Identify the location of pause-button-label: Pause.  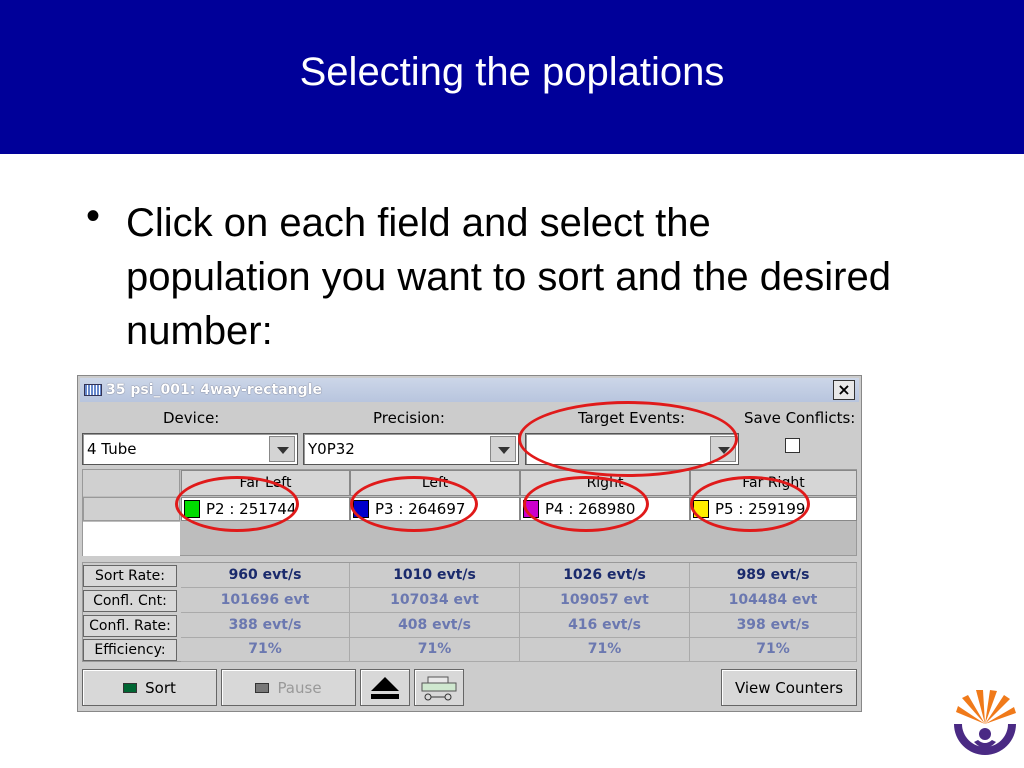
(299, 687).